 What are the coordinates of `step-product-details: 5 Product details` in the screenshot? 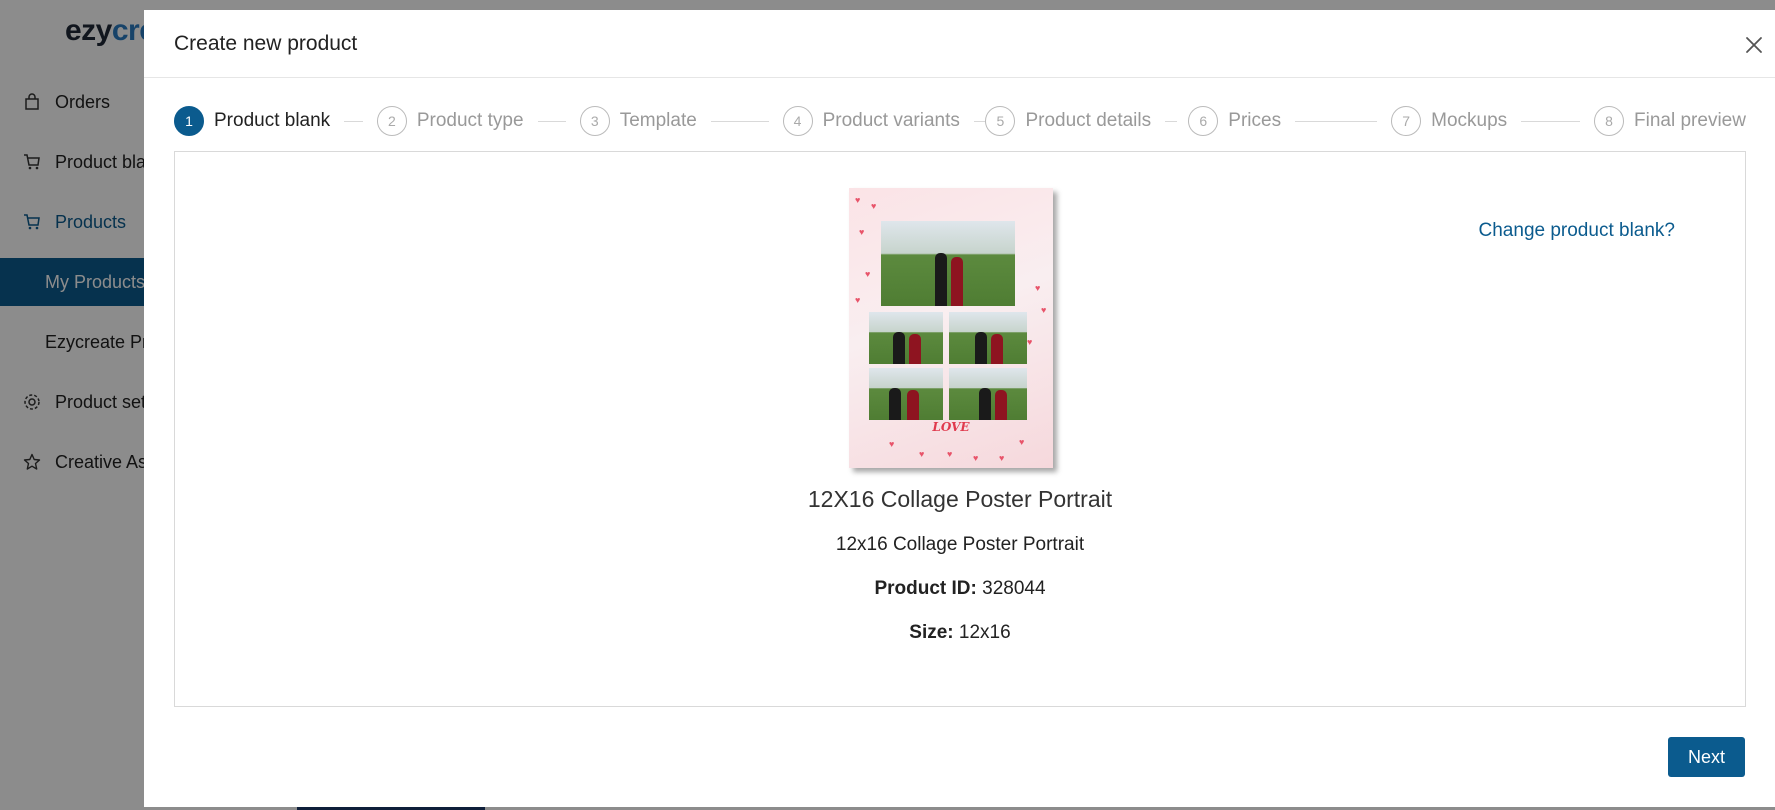 It's located at (1086, 121).